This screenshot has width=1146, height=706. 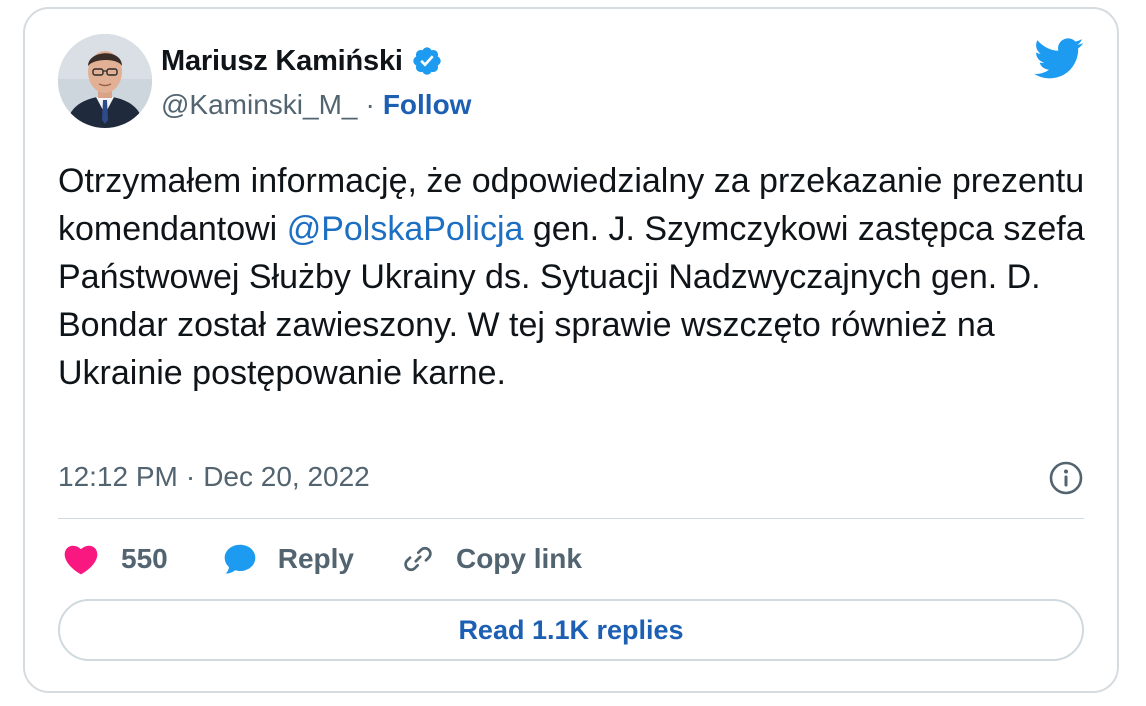 I want to click on author-handle-row: @Kaminski_M_ · Follow, so click(x=316, y=105).